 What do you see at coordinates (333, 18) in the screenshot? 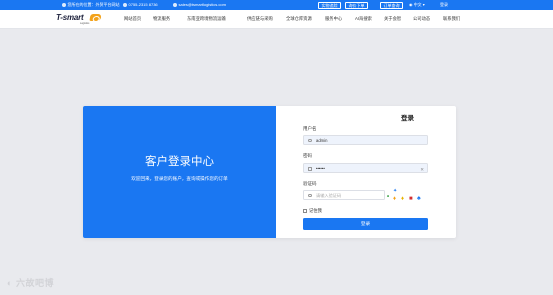
I see `nav-service-center: 服务中心` at bounding box center [333, 18].